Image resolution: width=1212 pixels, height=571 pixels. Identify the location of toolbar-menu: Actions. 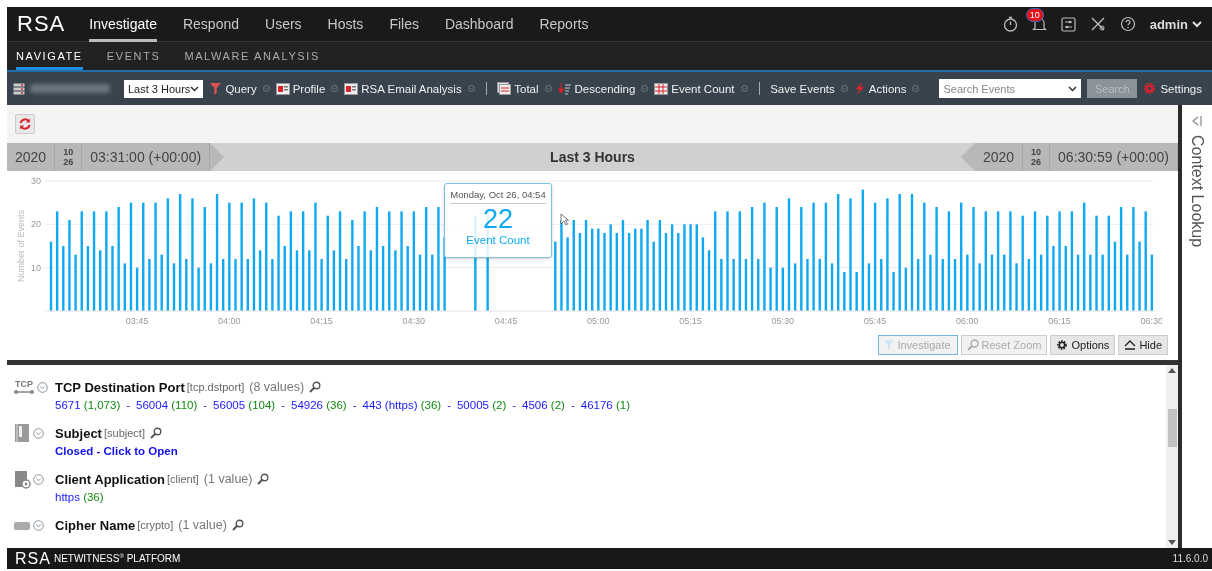
(880, 88).